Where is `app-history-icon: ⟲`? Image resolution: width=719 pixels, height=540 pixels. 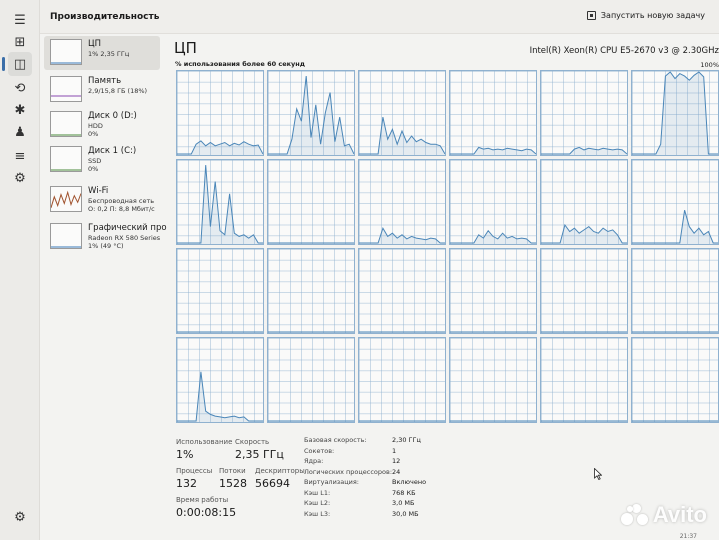
app-history-icon: ⟲ is located at coordinates (20, 88).